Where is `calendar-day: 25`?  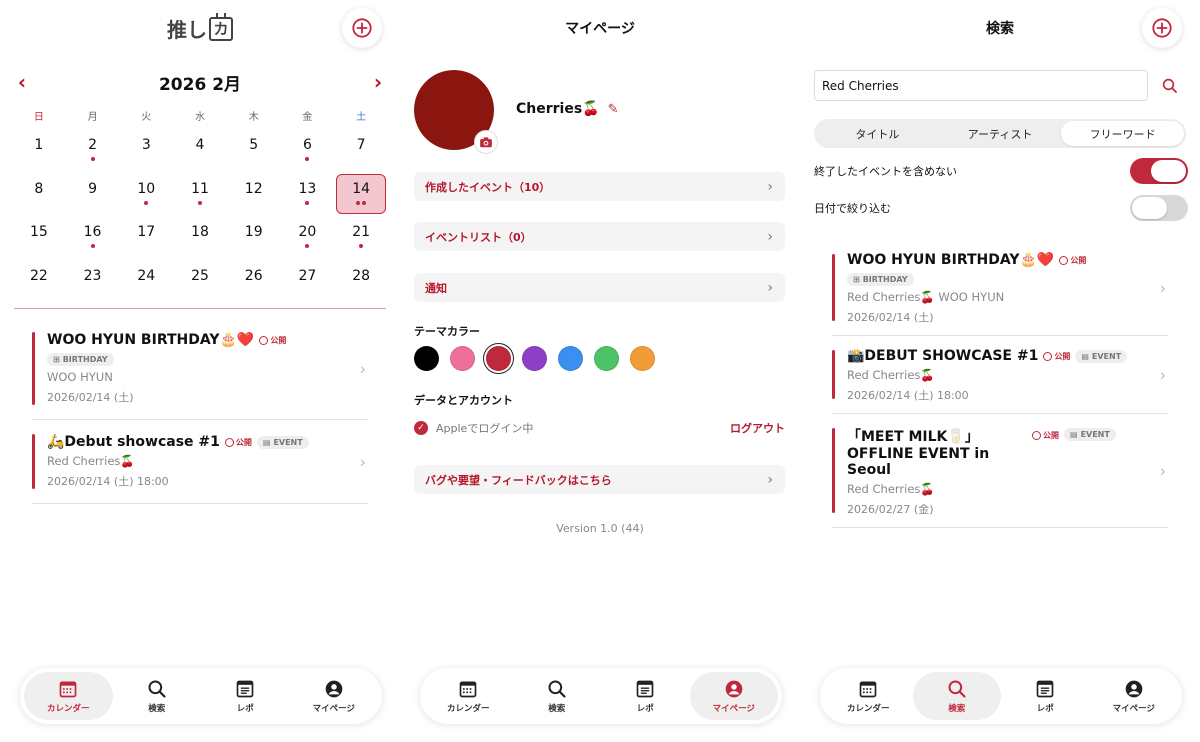 calendar-day: 25 is located at coordinates (200, 283).